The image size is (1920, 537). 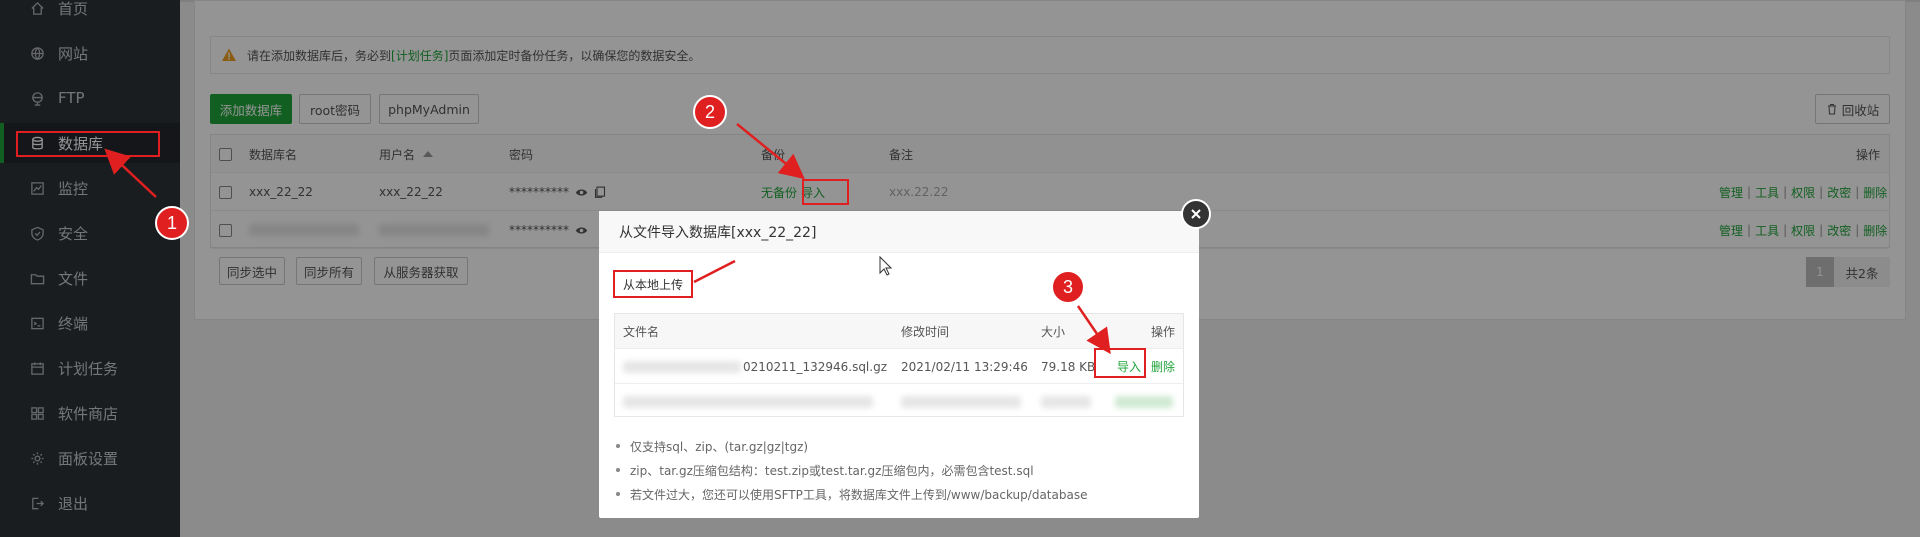 What do you see at coordinates (172, 223) in the screenshot?
I see `annotation-marker-1: 1` at bounding box center [172, 223].